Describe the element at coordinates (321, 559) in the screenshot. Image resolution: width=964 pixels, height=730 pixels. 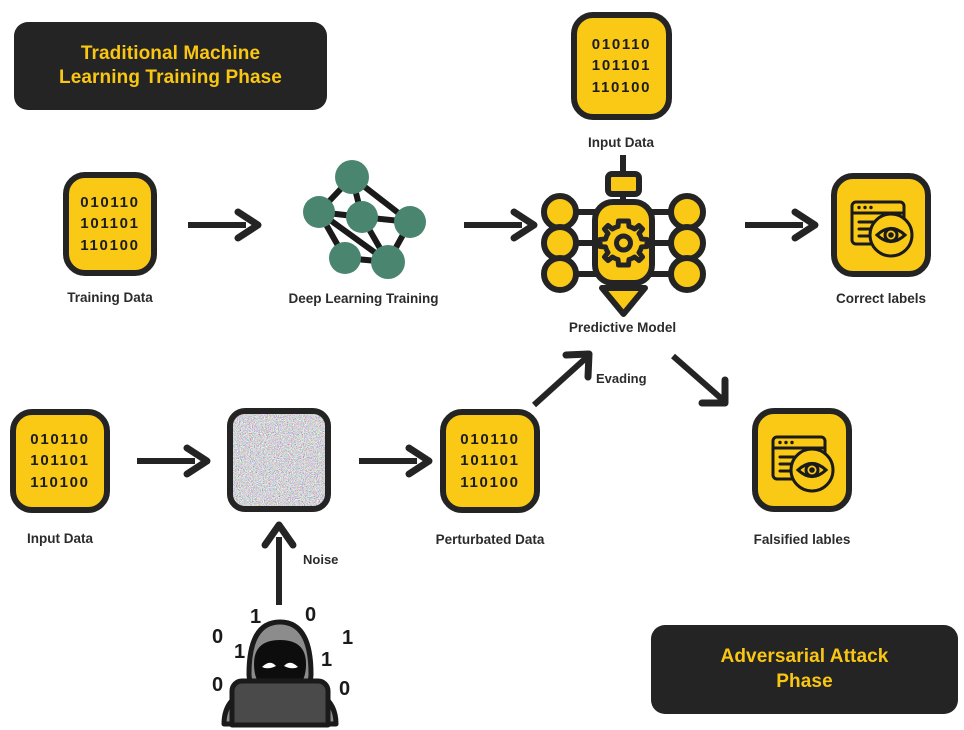
I see `noise-label: Noise` at that location.